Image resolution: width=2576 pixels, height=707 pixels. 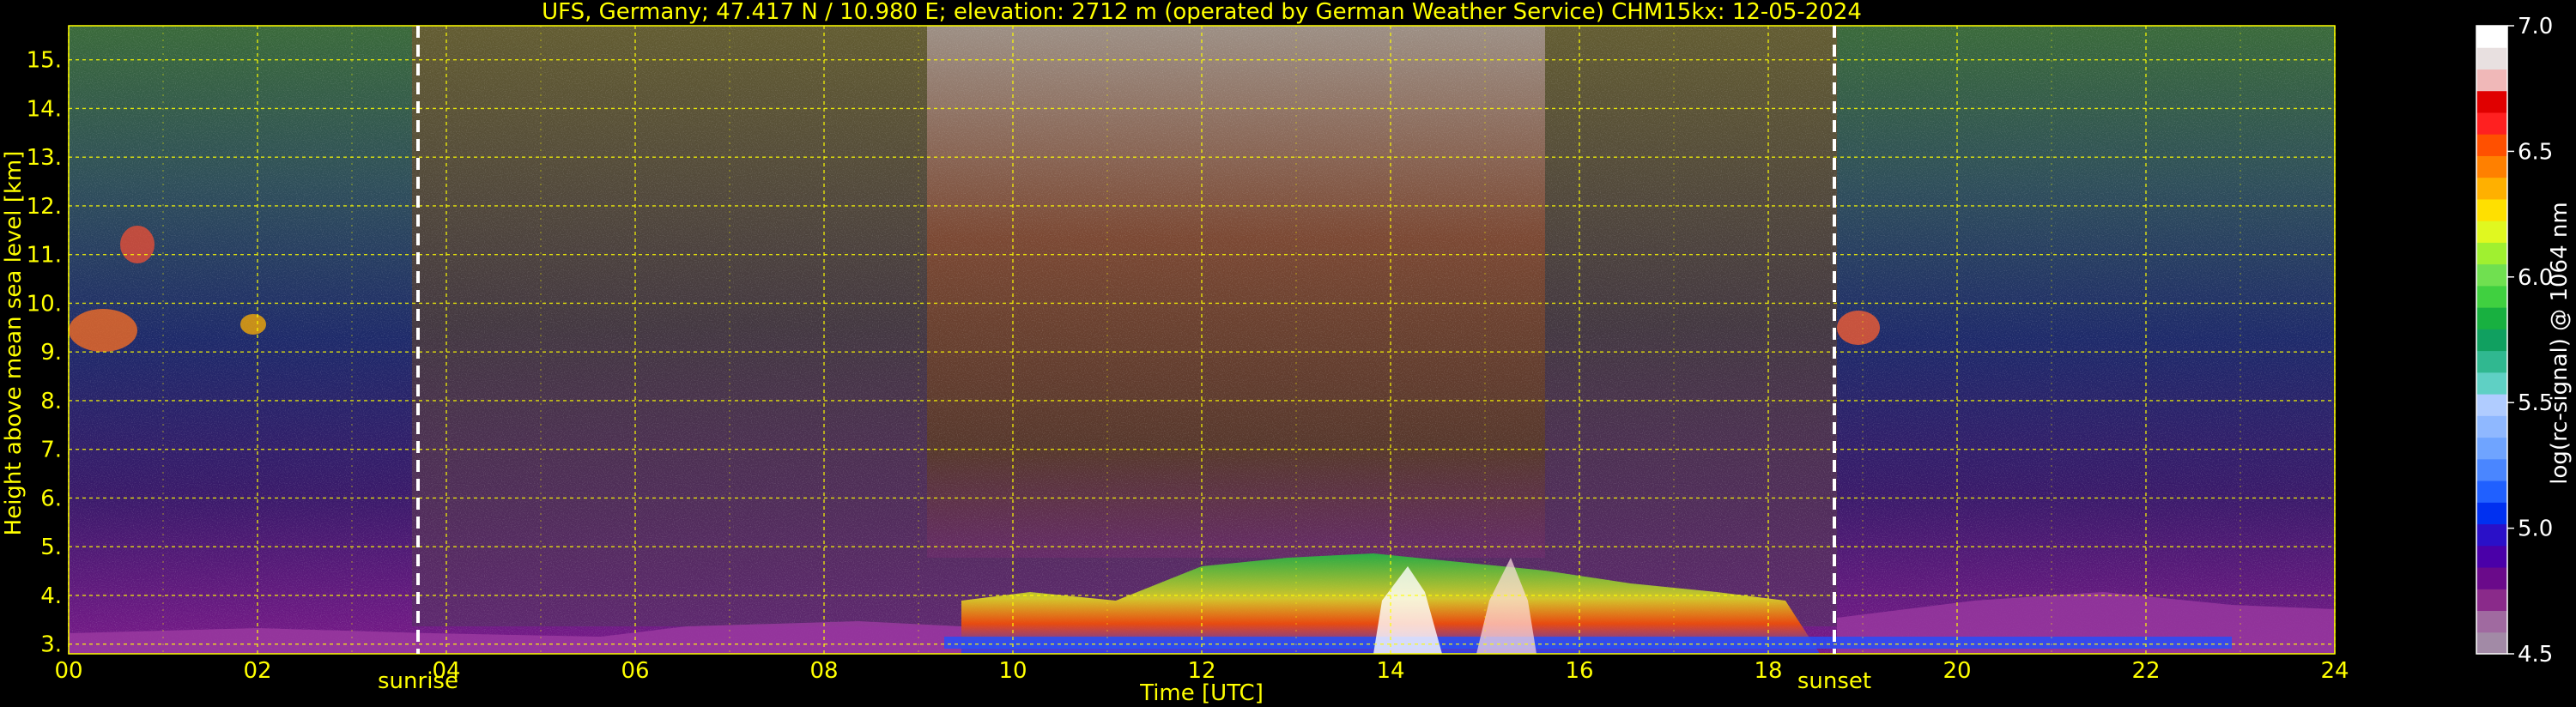 I want to click on y-tick-label: 7., so click(x=51, y=451).